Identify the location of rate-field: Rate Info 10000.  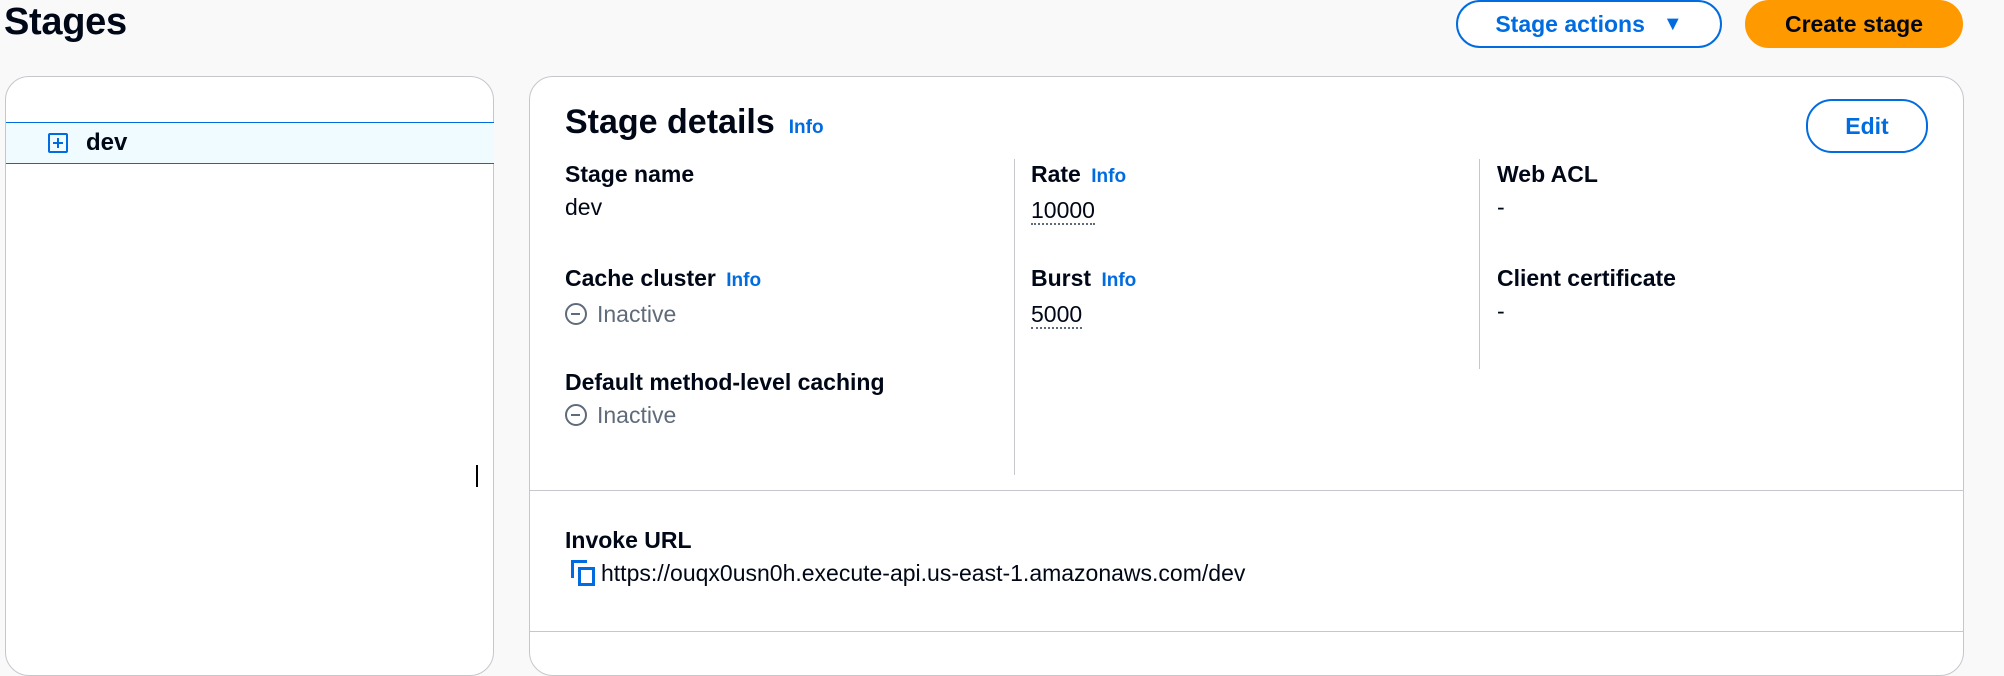
(1241, 193).